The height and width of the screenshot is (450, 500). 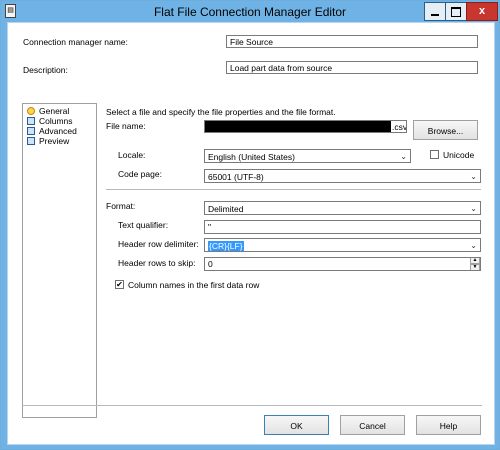 I want to click on nav-item-preview: Preview, so click(x=48, y=141).